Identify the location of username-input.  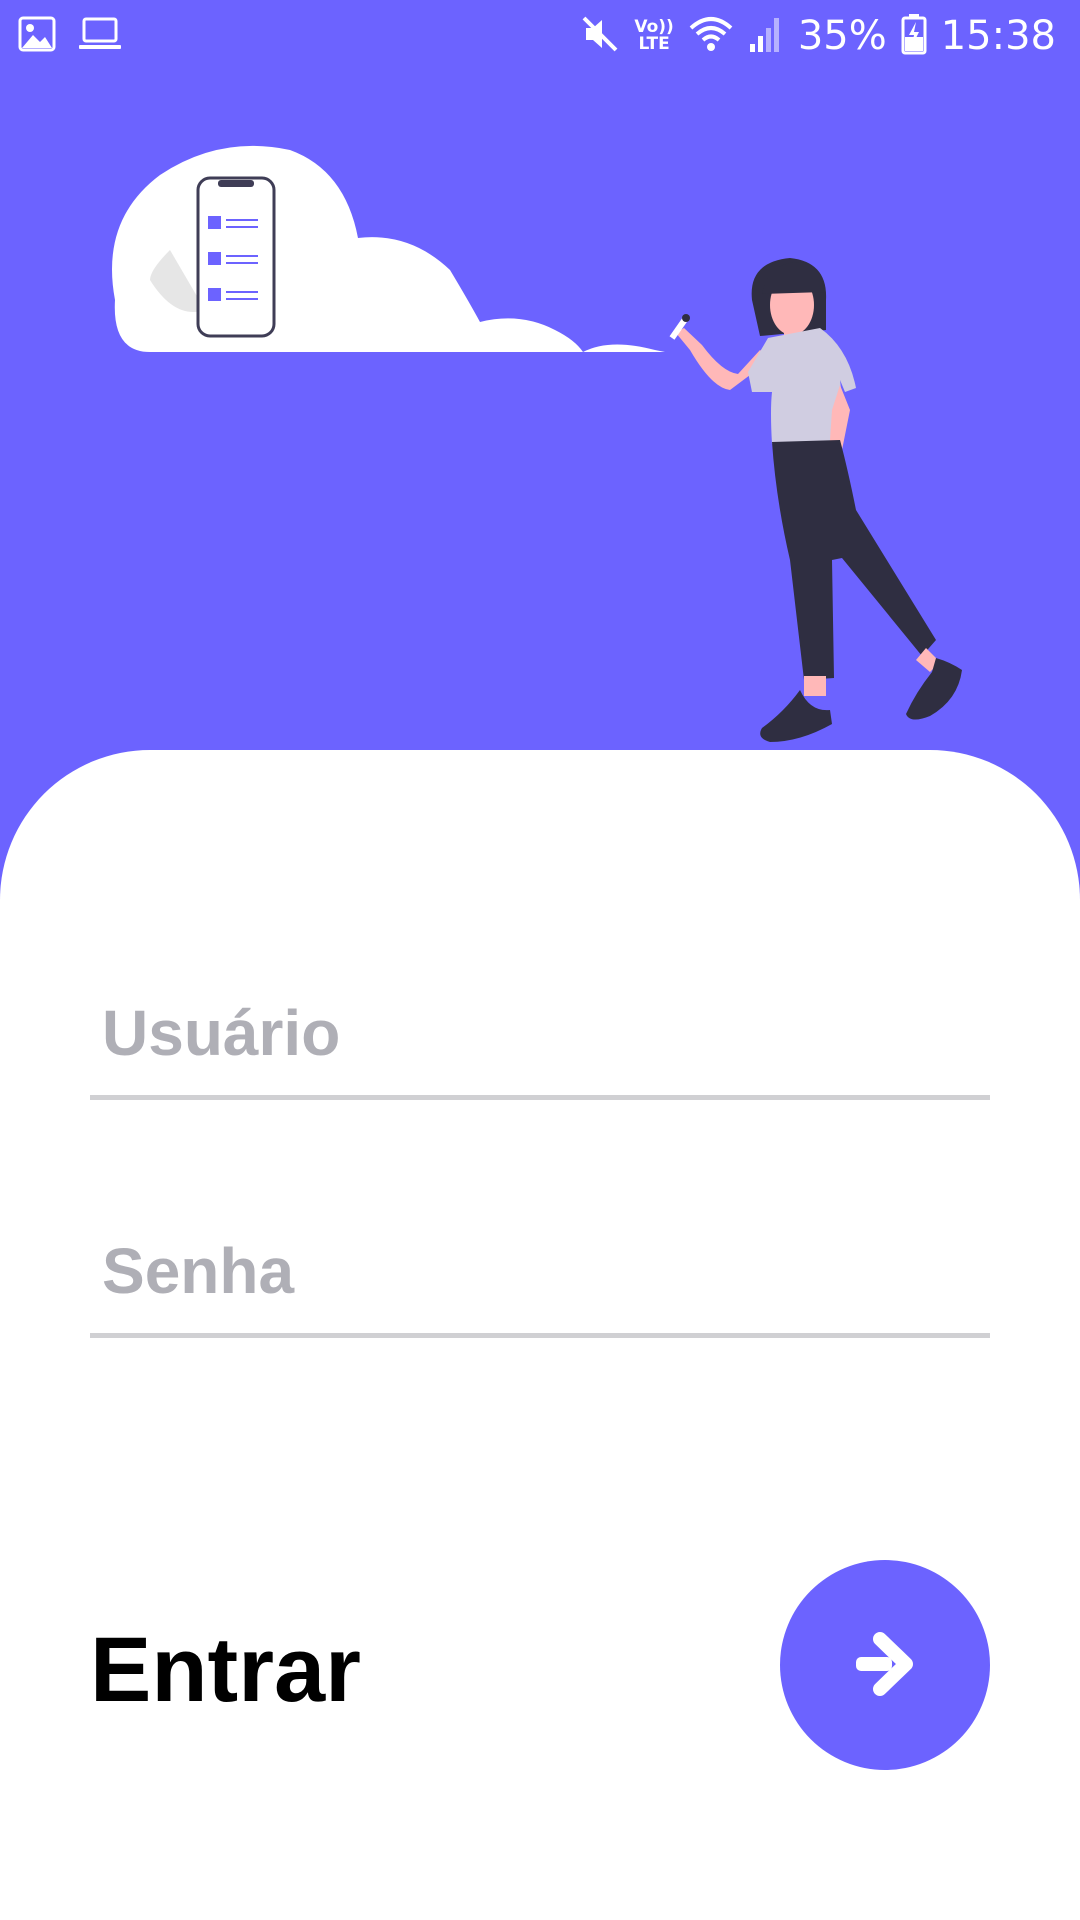
(537, 1033).